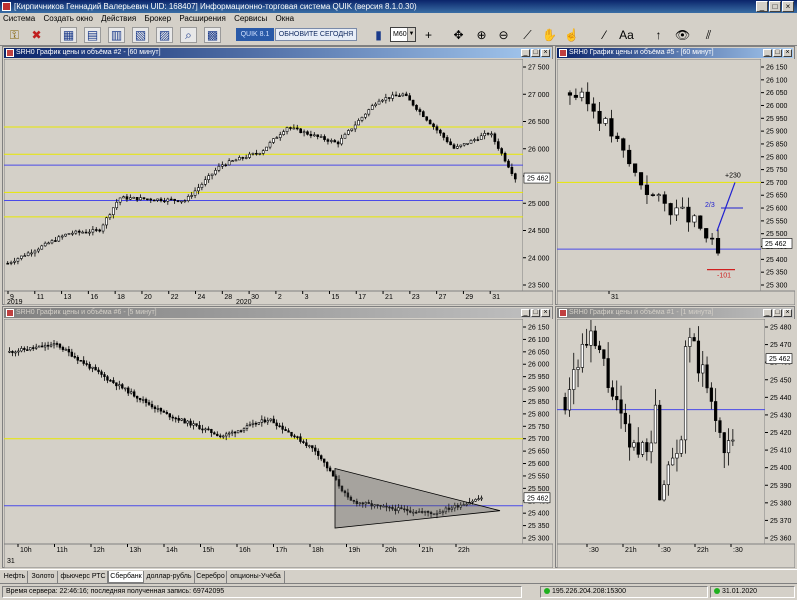 This screenshot has height=600, width=797. What do you see at coordinates (211, 577) in the screenshot?
I see `tab-silver: Серебро` at bounding box center [211, 577].